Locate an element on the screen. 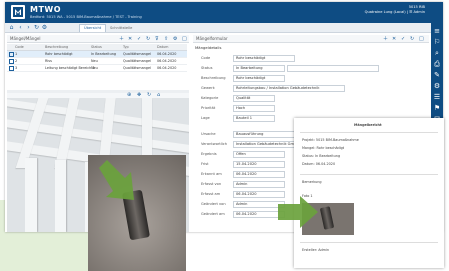  callout-arrows is located at coordinates (208, 194).